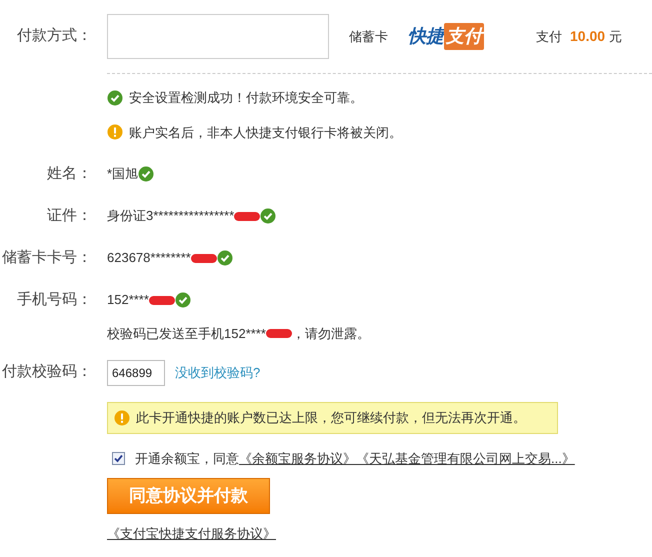 Image resolution: width=652 pixels, height=557 pixels. Describe the element at coordinates (297, 458) in the screenshot. I see `agreement-link: 《余额宝服务协议》` at that location.